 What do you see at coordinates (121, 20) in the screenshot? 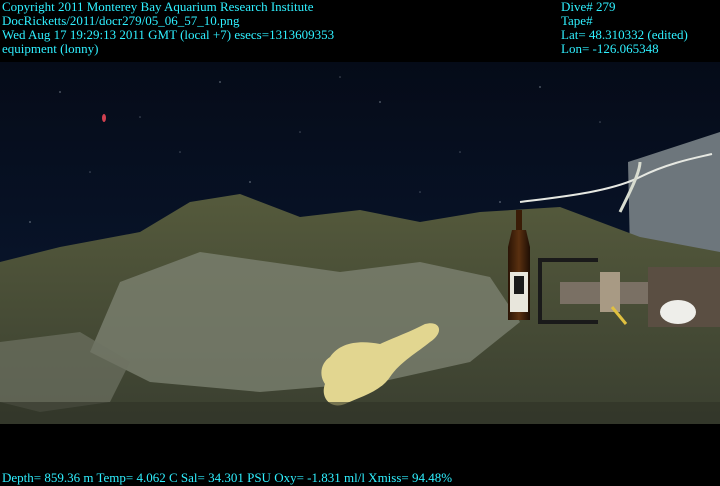
I see `image-path-line: DocRicketts/2011/docr279/05_06_57_10.png` at bounding box center [121, 20].